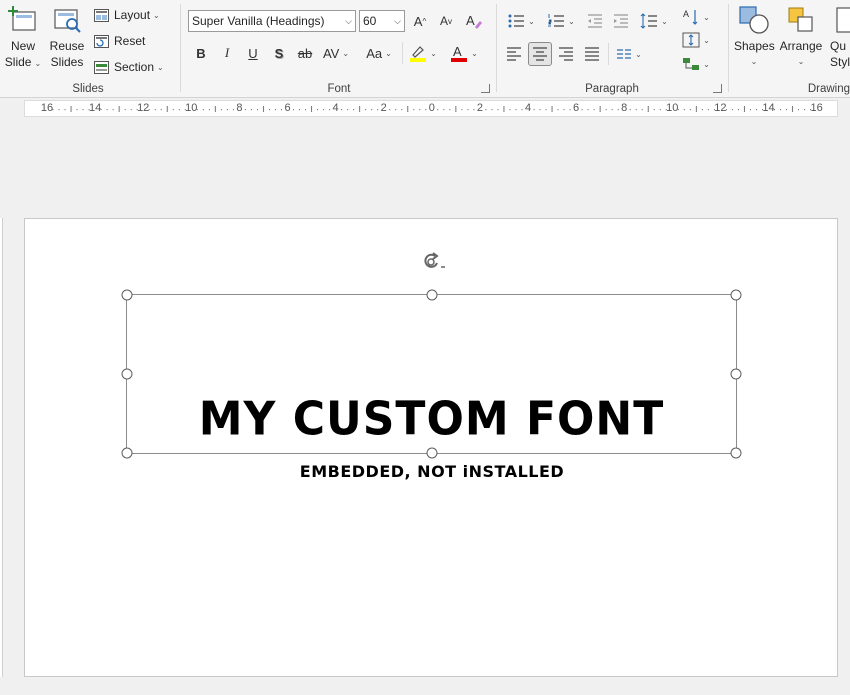  What do you see at coordinates (528, 108) in the screenshot?
I see `ruler-label: 4` at bounding box center [528, 108].